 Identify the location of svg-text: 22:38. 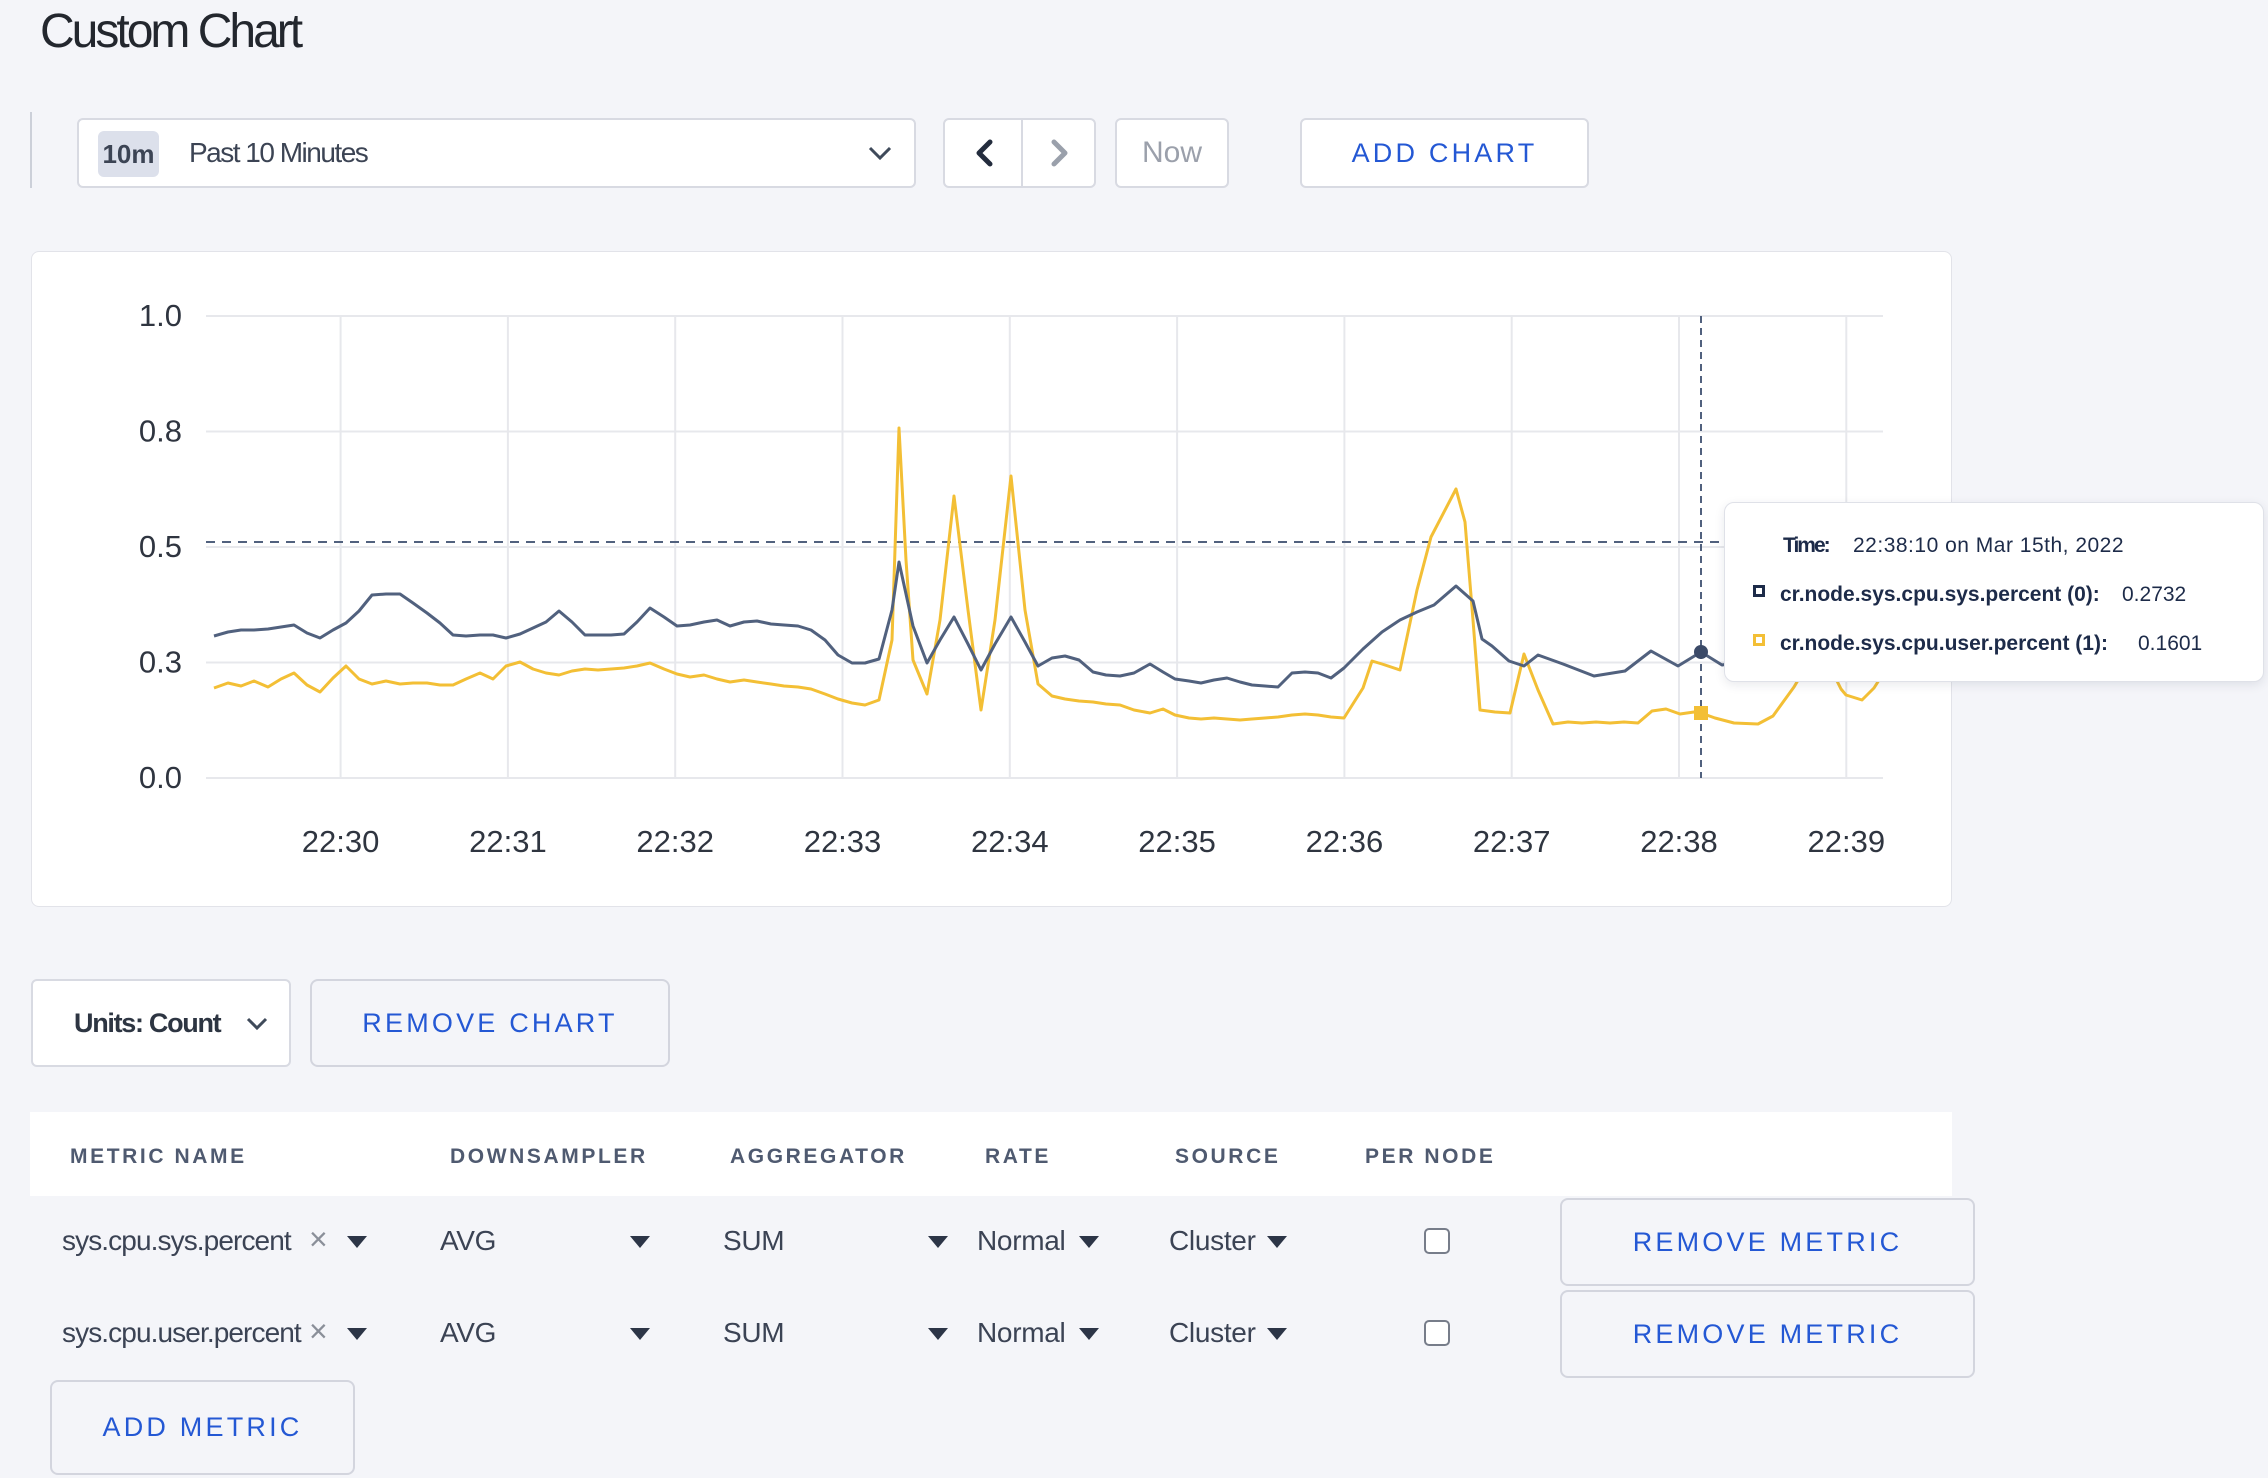
(1679, 841).